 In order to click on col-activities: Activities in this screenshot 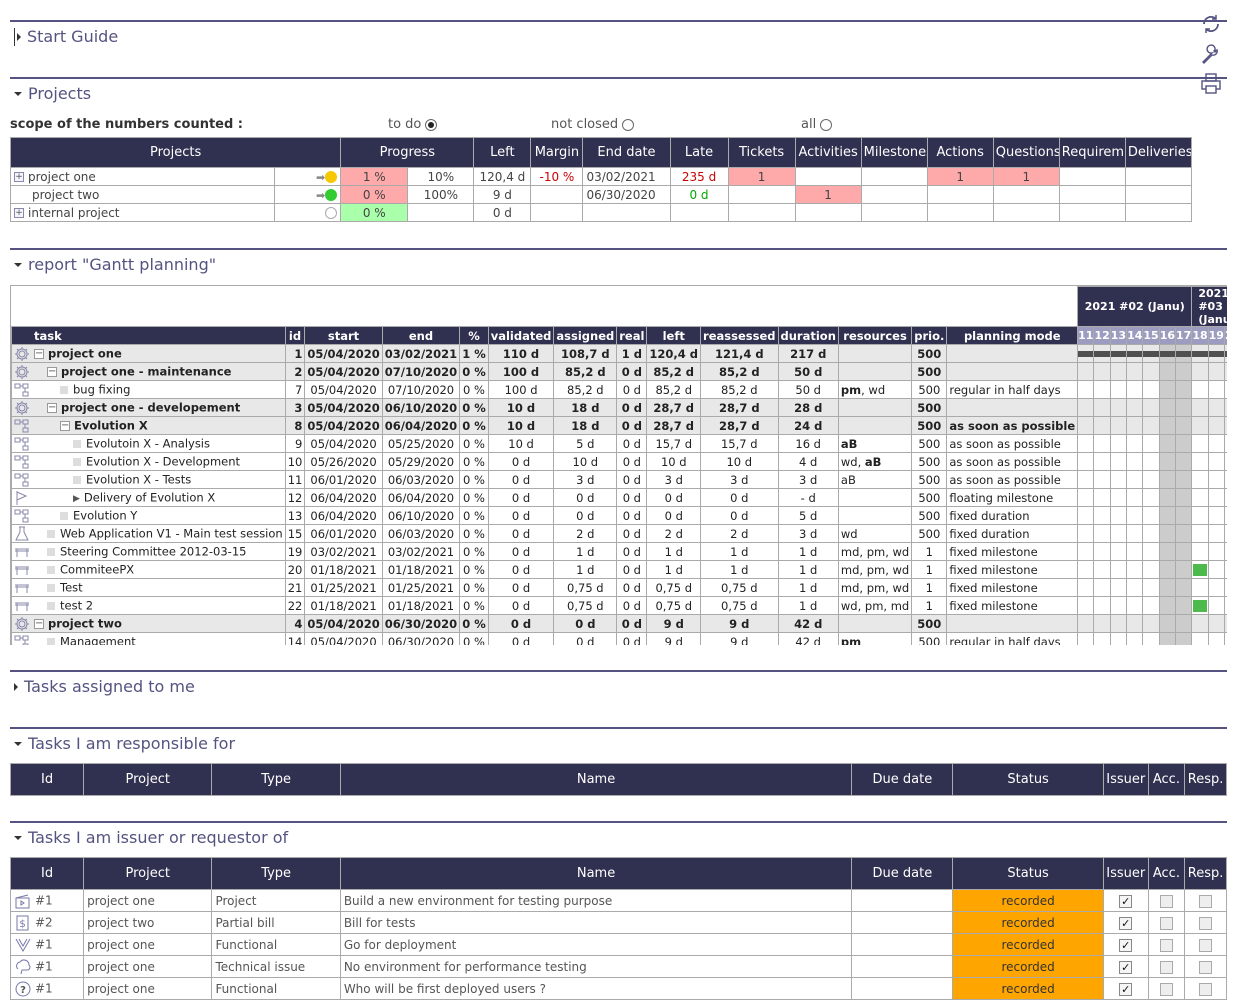, I will do `click(828, 152)`.